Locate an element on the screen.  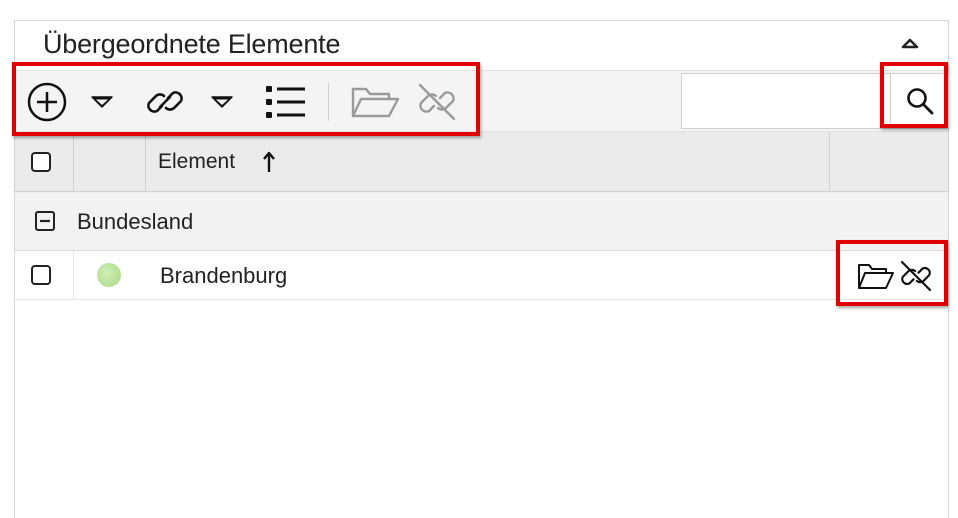
row-open-button is located at coordinates (876, 278).